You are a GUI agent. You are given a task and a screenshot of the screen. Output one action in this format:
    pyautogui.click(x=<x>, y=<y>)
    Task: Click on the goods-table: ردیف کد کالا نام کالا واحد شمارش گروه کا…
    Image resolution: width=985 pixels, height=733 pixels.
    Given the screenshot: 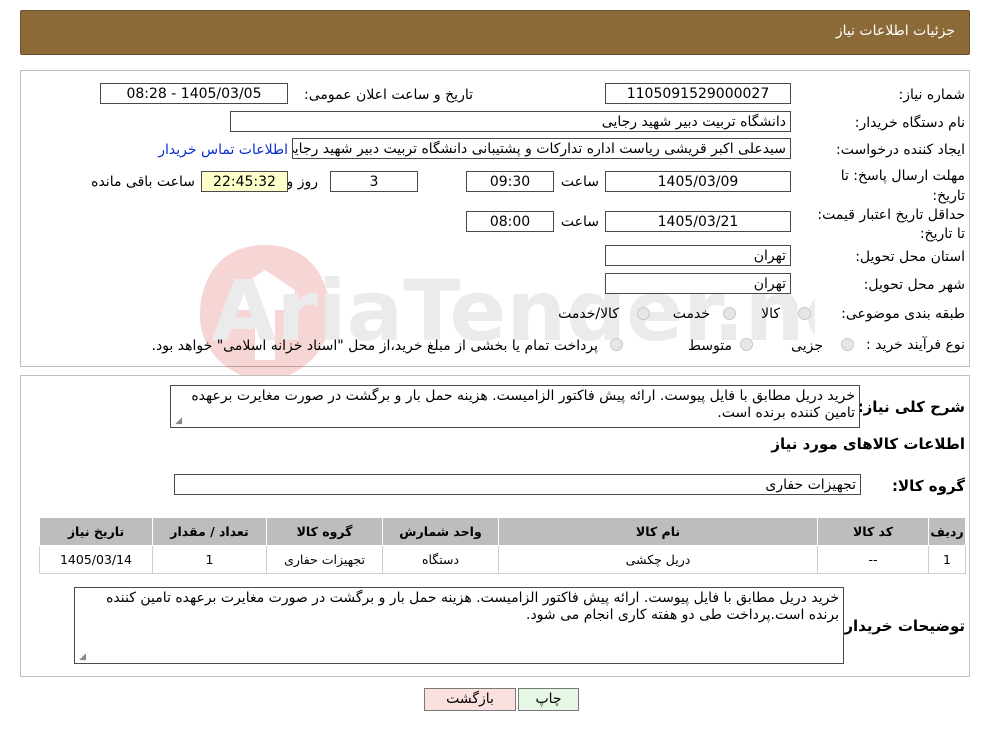 What is the action you would take?
    pyautogui.click(x=502, y=545)
    